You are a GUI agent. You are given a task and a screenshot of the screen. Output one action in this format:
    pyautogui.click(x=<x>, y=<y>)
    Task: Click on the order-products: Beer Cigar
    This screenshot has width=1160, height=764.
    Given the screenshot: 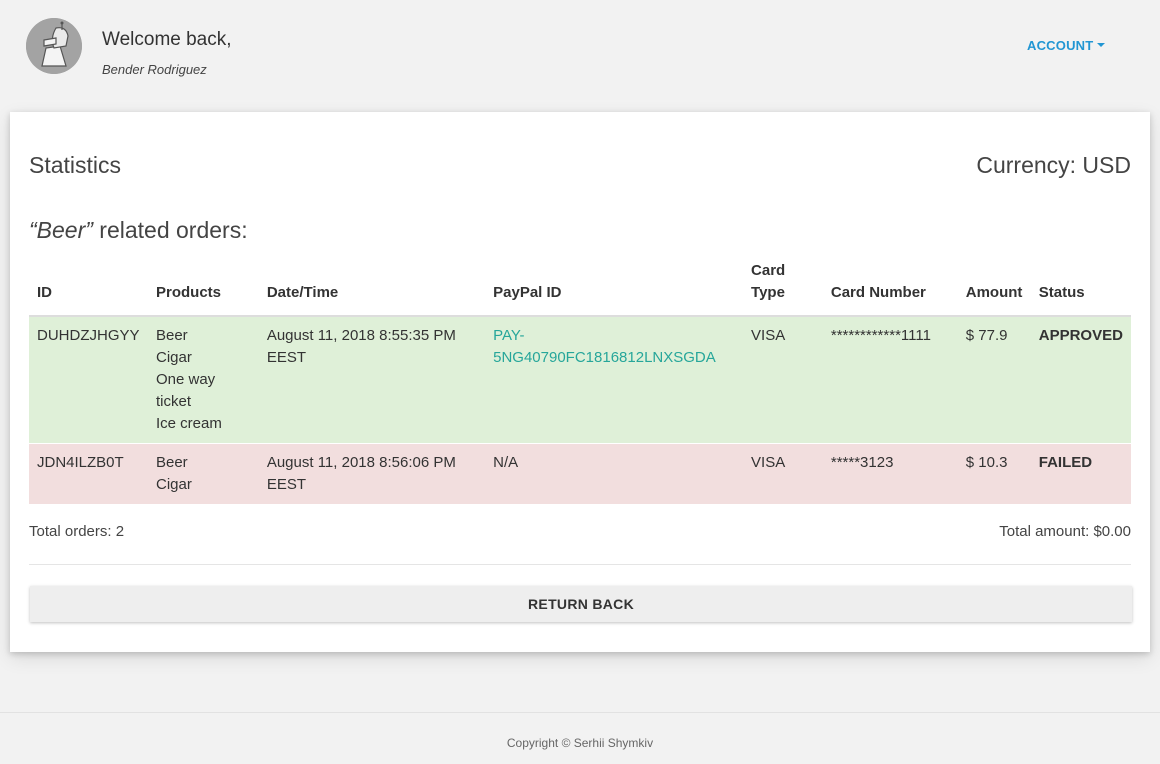 What is the action you would take?
    pyautogui.click(x=203, y=473)
    